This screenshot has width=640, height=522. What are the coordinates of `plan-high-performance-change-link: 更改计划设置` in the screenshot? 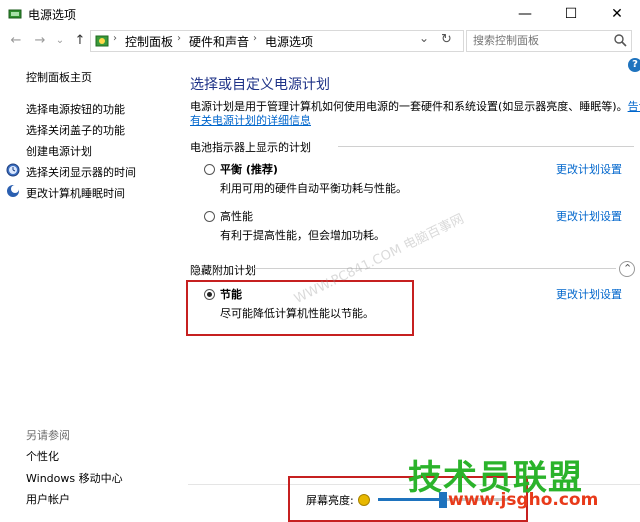 It's located at (589, 216).